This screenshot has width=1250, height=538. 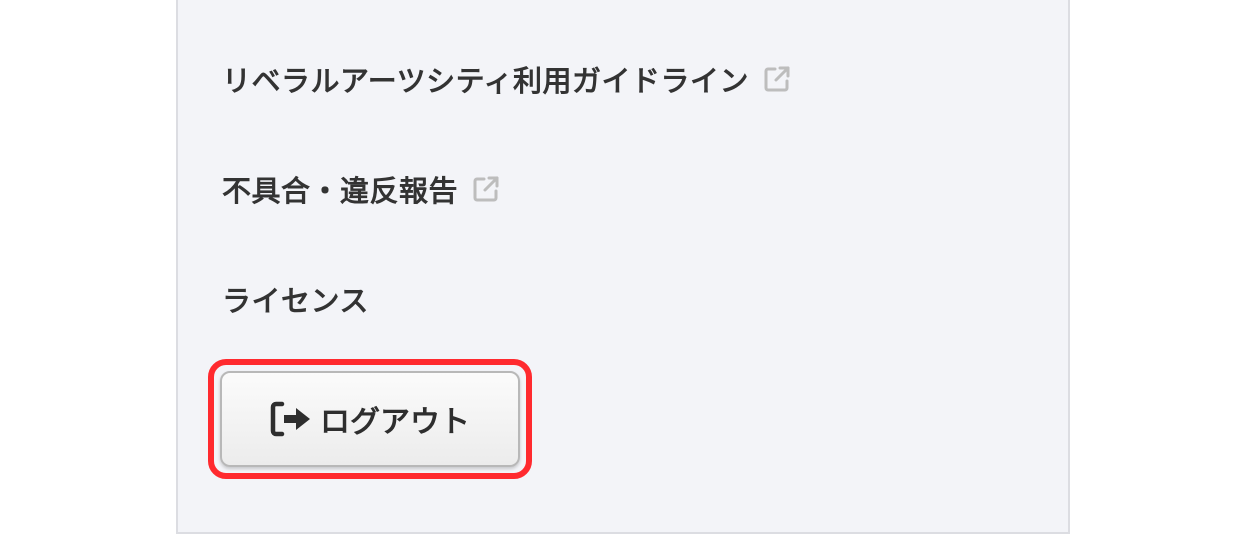 I want to click on menu-item-license: ライセンス, so click(x=295, y=299).